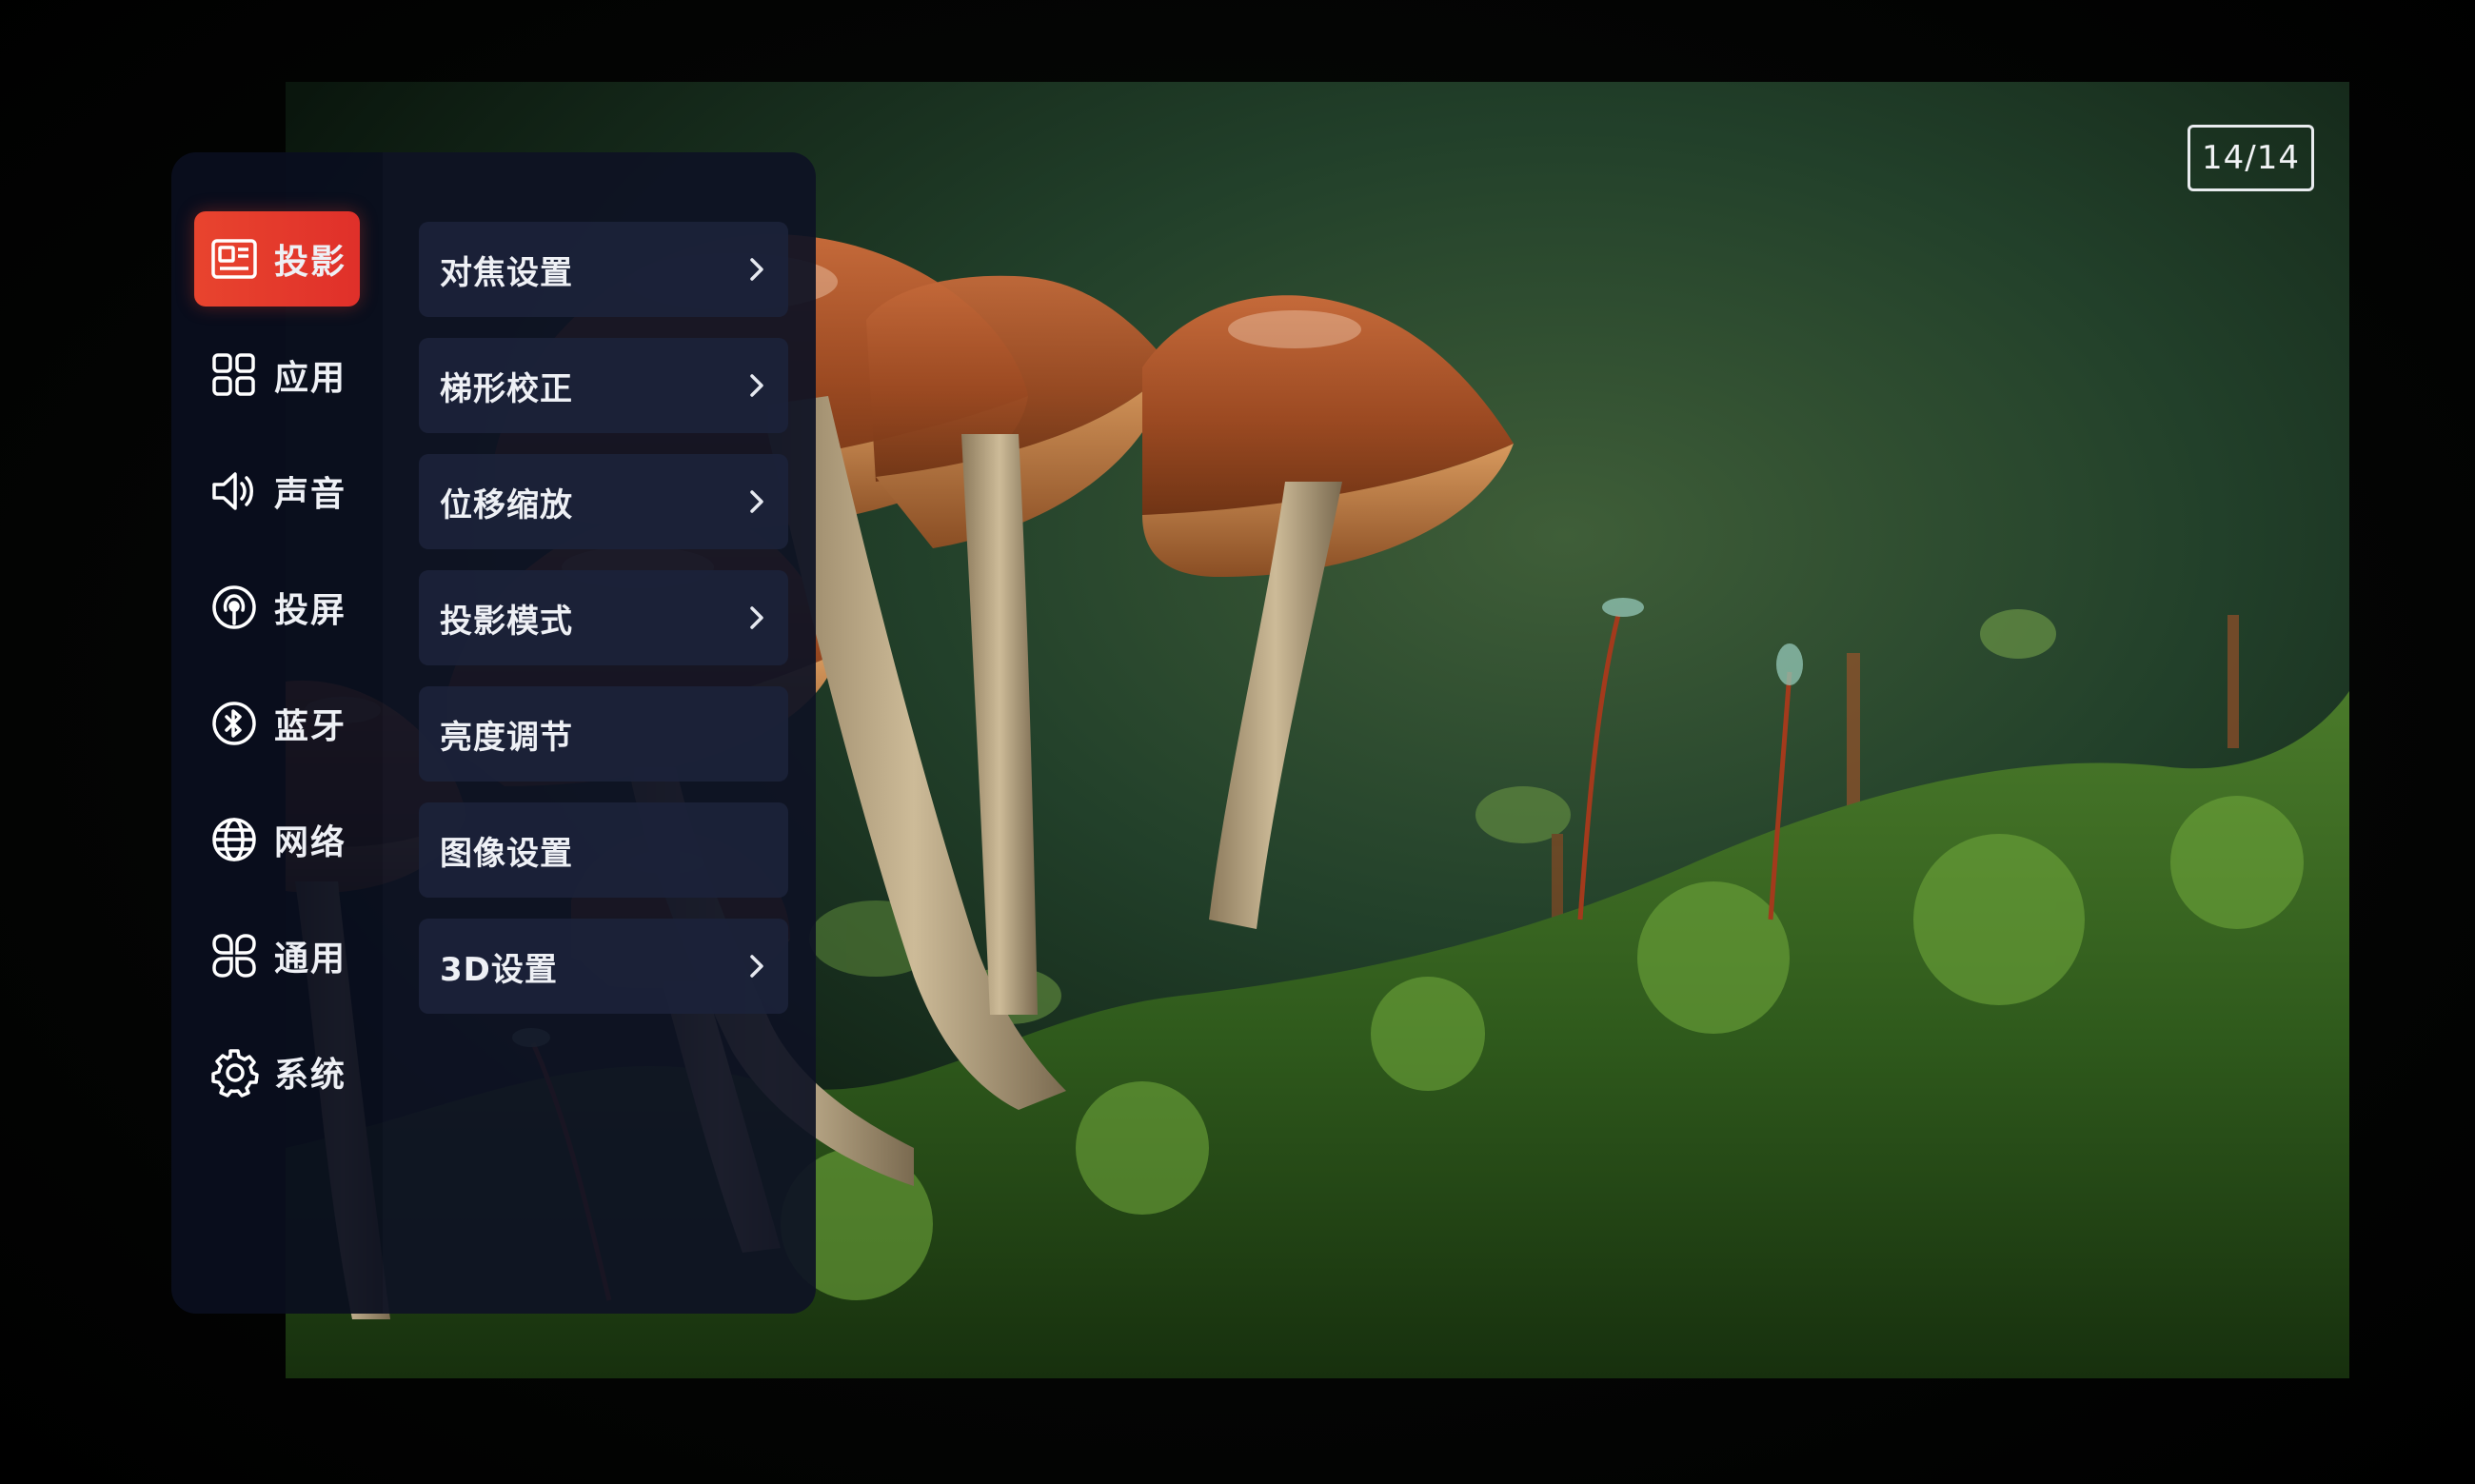 The height and width of the screenshot is (1484, 2475). I want to click on submenu-item-label: 投影模式, so click(506, 621).